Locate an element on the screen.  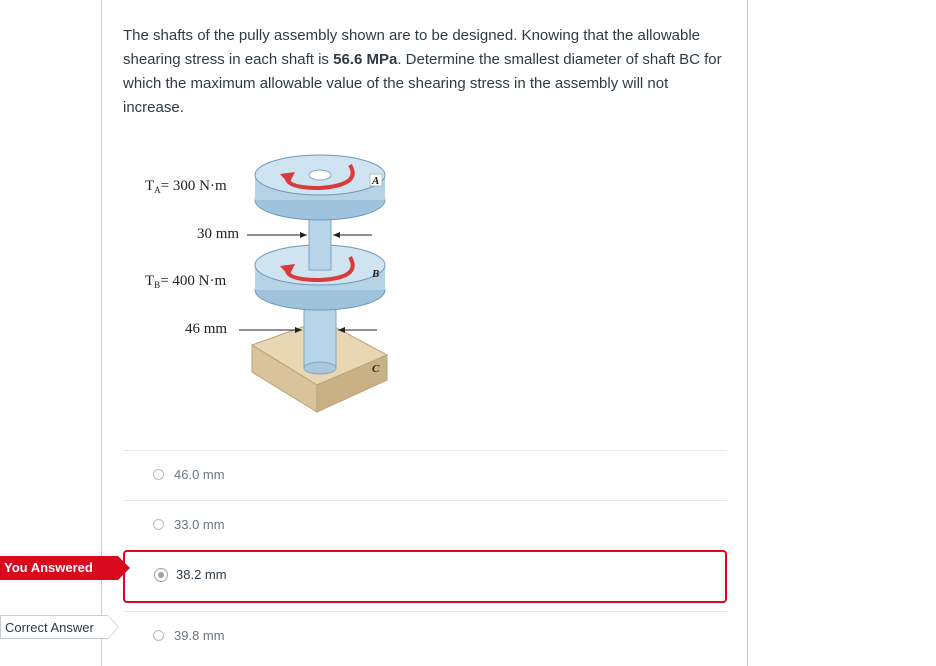
dim-bottom-label: 46 mm is located at coordinates (206, 329).